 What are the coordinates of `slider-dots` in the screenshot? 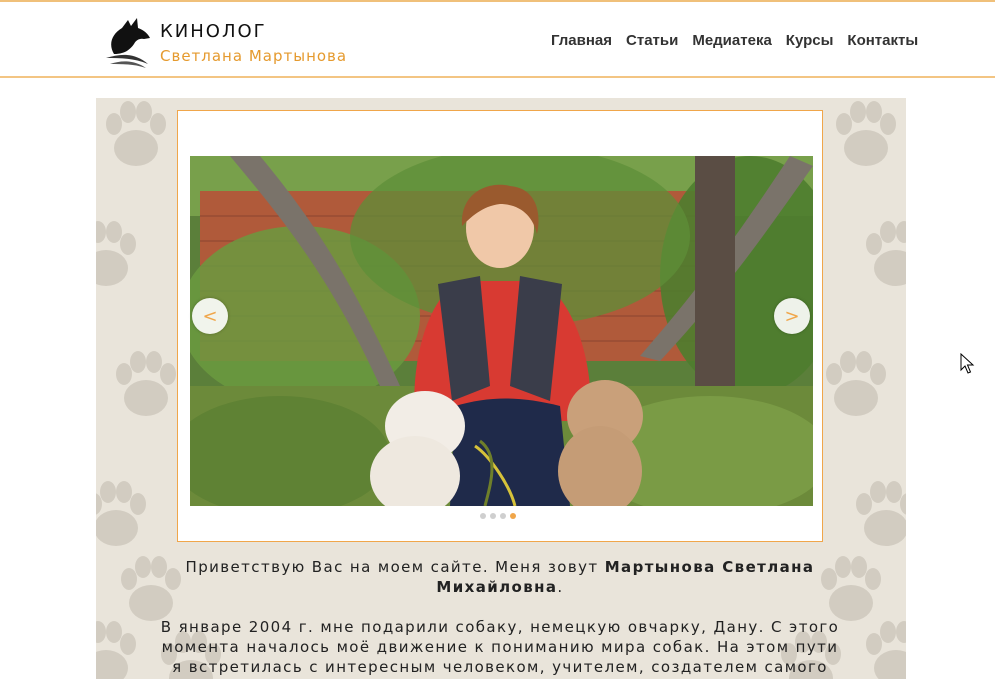 It's located at (498, 516).